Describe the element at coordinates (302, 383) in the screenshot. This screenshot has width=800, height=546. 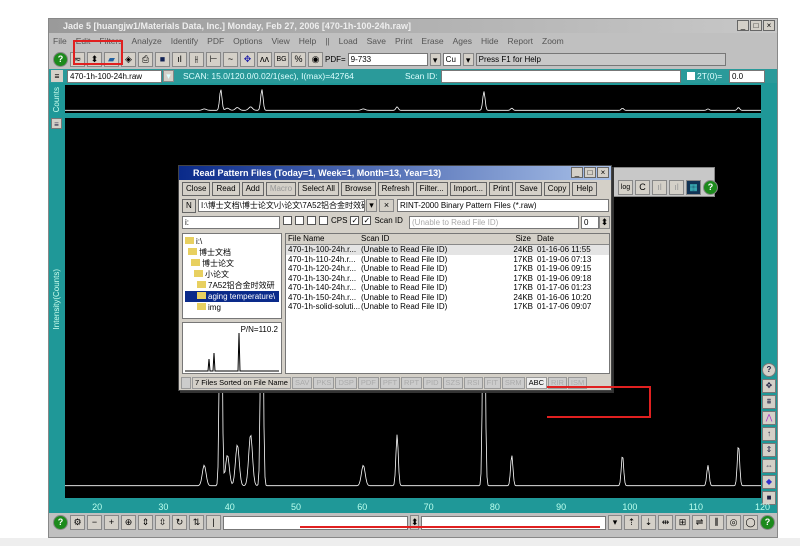
I see `tab-sav: SAV` at that location.